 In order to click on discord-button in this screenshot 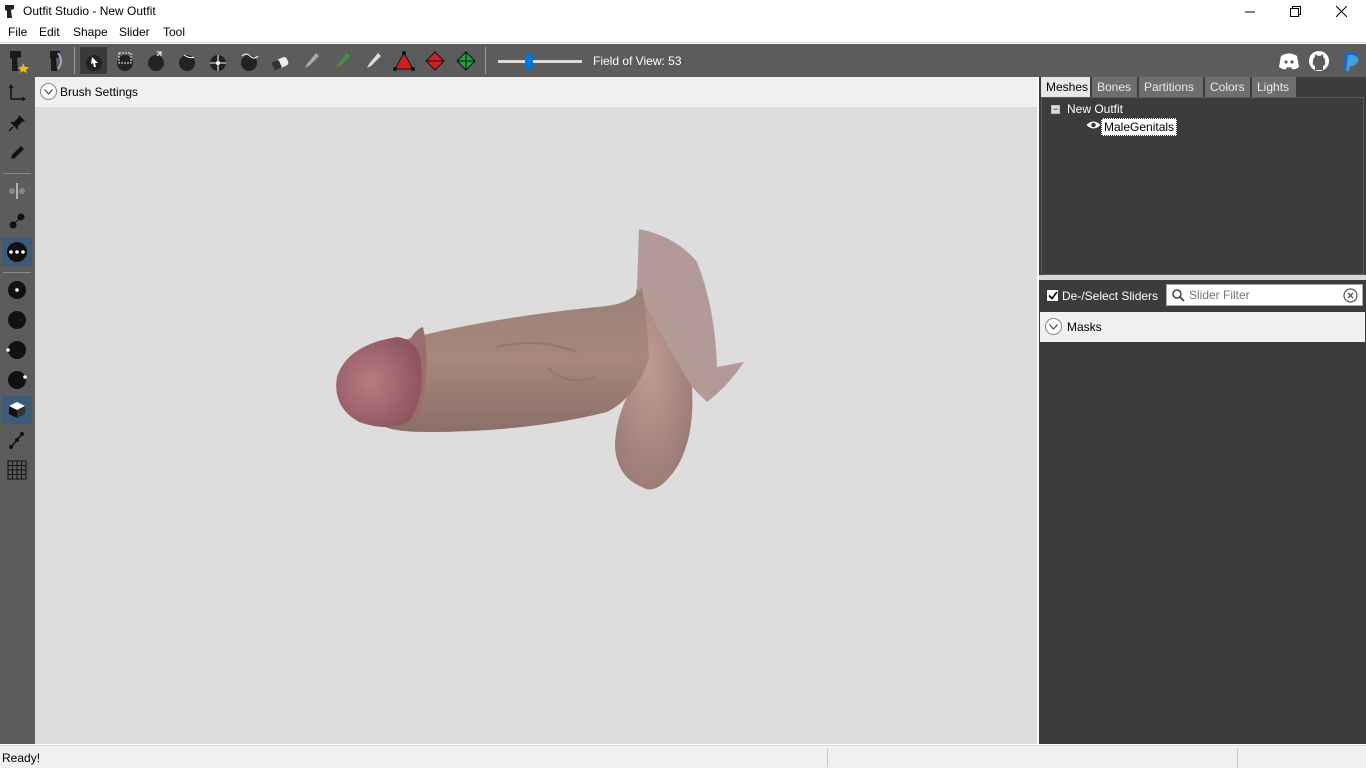, I will do `click(1288, 60)`.